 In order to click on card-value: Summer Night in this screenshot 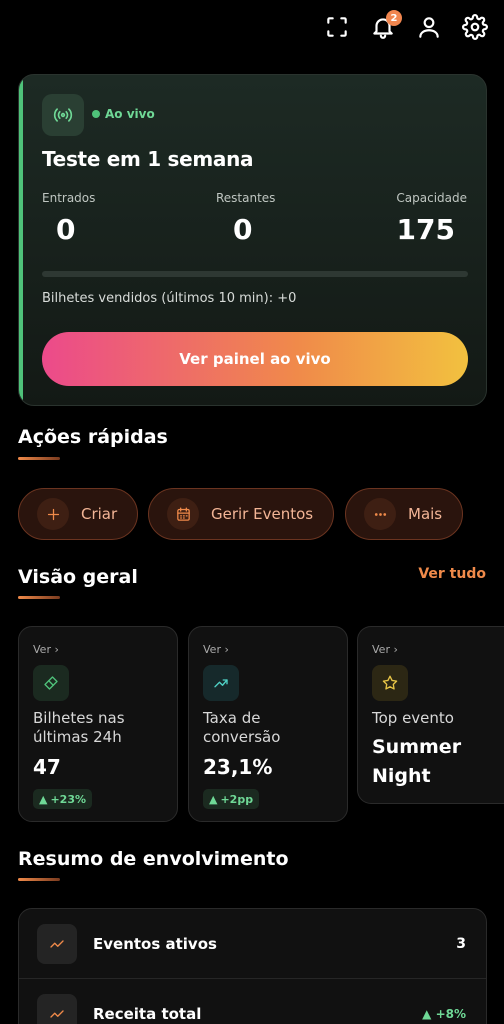, I will do `click(417, 761)`.